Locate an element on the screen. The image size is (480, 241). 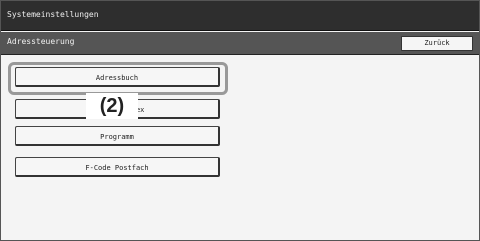
section-title: Adressteuerung is located at coordinates (41, 41).